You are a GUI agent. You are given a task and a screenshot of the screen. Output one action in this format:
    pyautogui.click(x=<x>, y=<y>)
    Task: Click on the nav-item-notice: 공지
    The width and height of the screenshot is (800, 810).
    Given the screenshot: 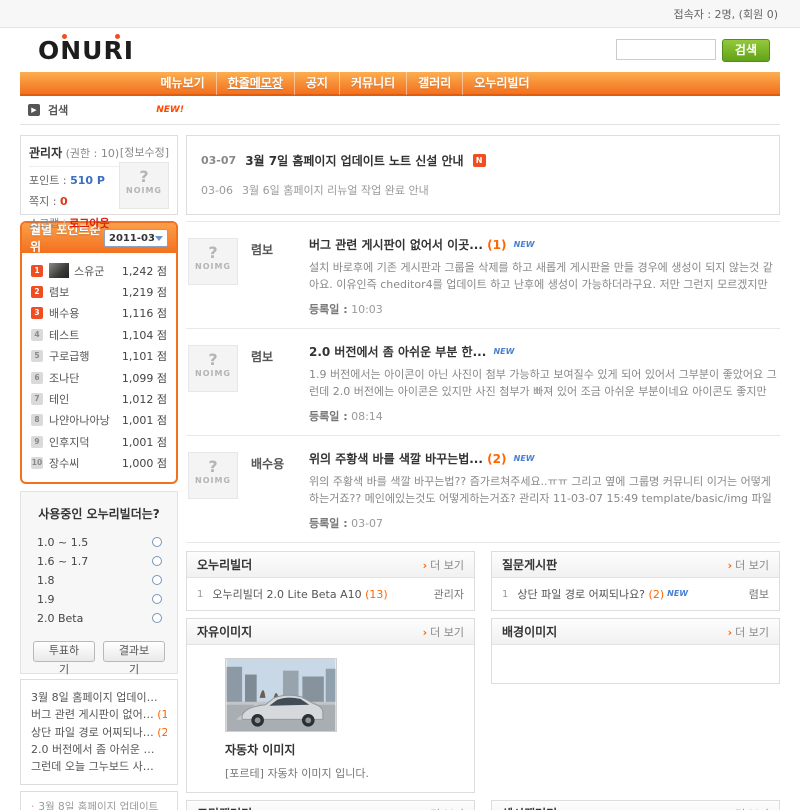 What is the action you would take?
    pyautogui.click(x=316, y=83)
    